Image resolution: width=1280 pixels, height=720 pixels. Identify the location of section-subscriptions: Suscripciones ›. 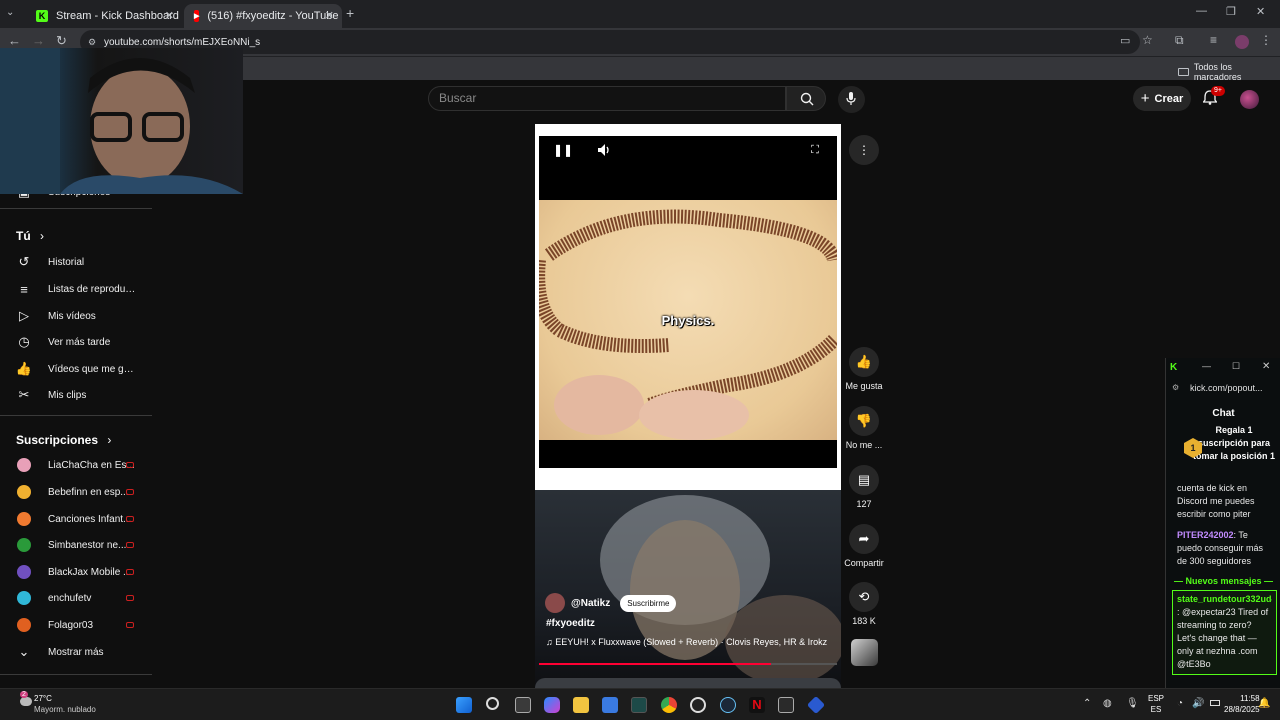
(63, 440).